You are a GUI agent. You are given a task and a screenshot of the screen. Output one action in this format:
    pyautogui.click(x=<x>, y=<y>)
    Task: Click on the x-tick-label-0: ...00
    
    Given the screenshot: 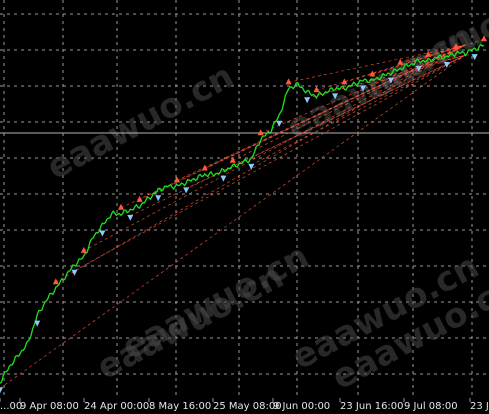 What is the action you would take?
    pyautogui.click(x=11, y=406)
    